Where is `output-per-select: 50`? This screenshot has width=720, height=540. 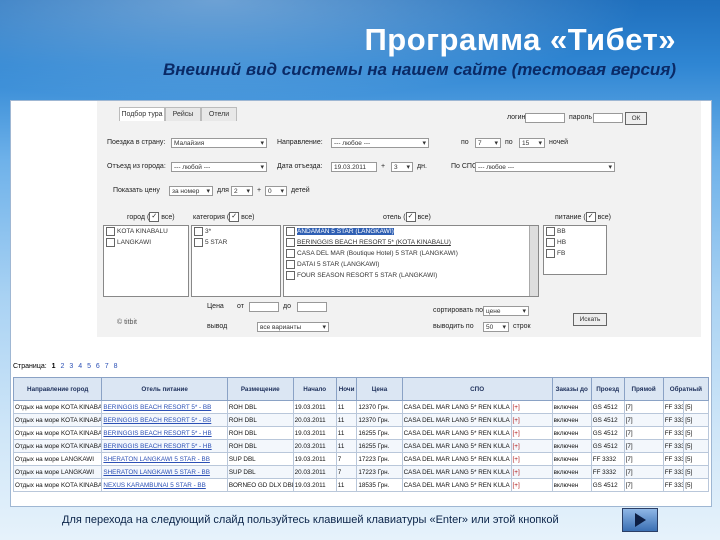
output-per-select: 50 is located at coordinates (496, 327).